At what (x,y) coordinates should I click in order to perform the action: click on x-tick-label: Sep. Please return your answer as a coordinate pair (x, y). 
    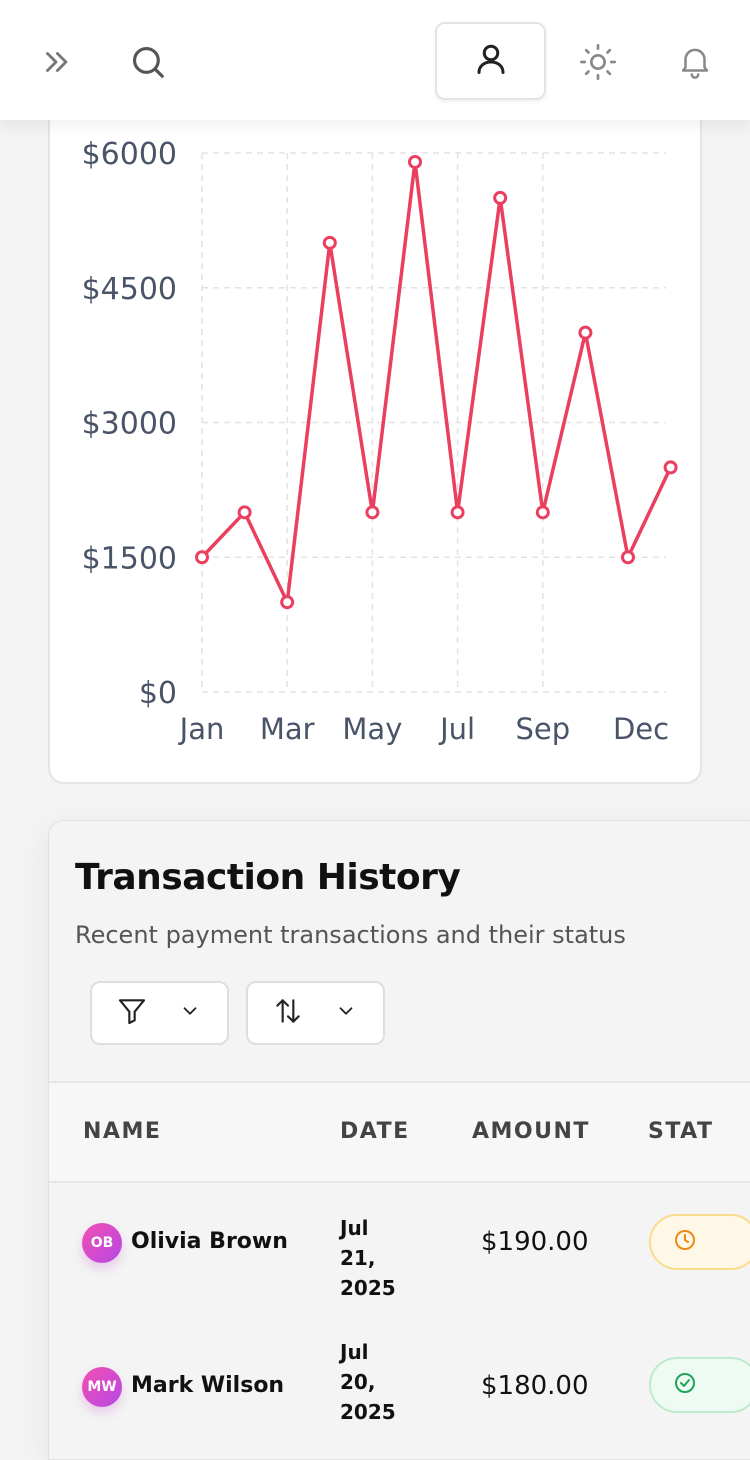
    Looking at the image, I should click on (542, 729).